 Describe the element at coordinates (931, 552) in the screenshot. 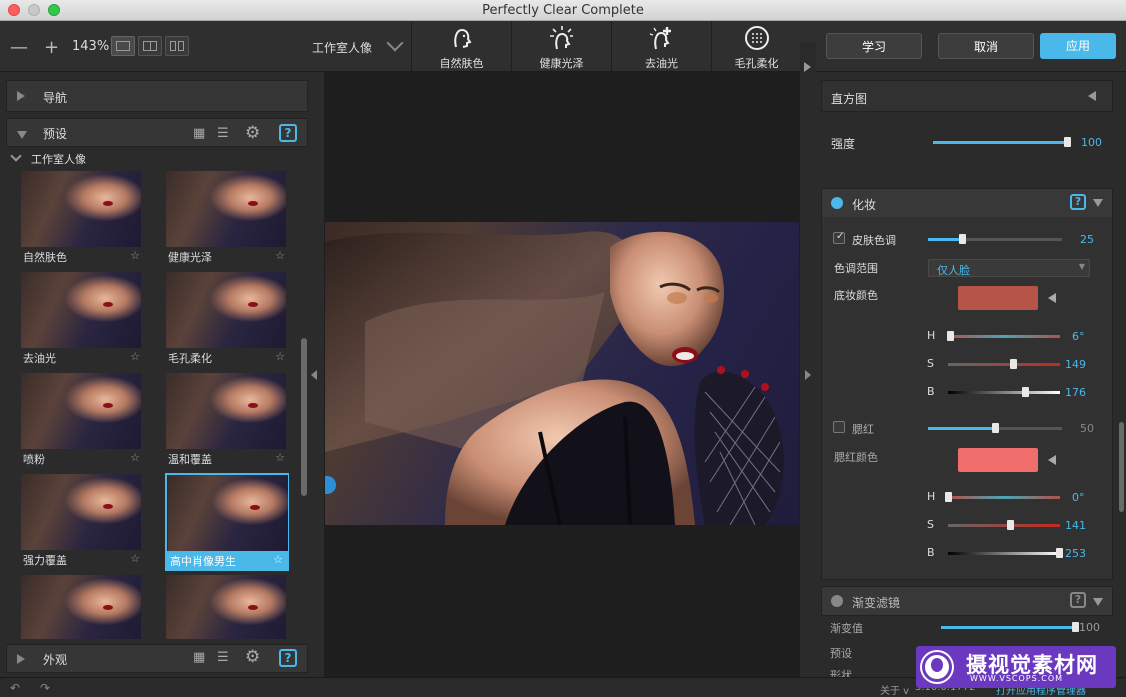

I see `blush-b-label: B` at that location.